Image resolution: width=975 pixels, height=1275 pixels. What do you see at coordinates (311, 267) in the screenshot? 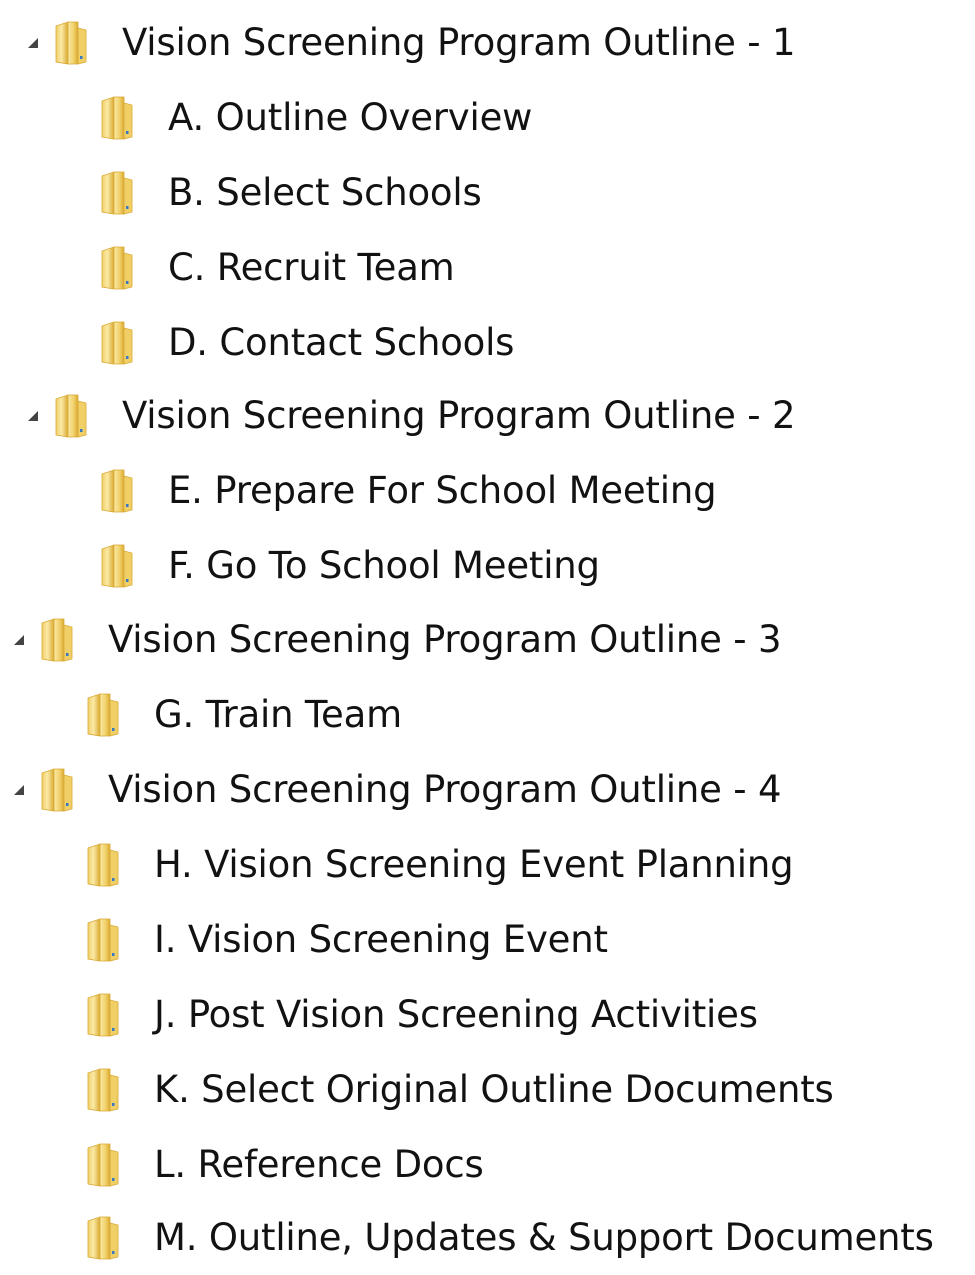
I see `tree-node-label: C. Recruit Team` at bounding box center [311, 267].